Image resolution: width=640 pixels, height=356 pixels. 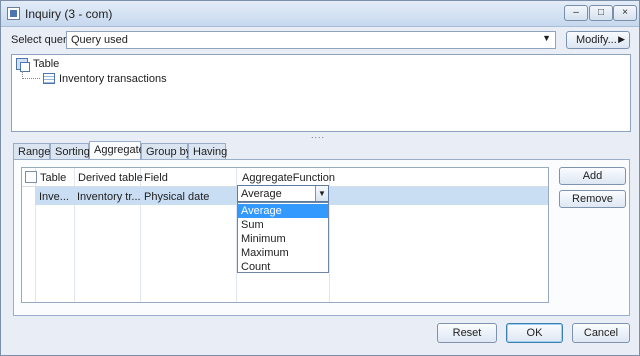 What do you see at coordinates (625, 13) in the screenshot?
I see `close-button: ×` at bounding box center [625, 13].